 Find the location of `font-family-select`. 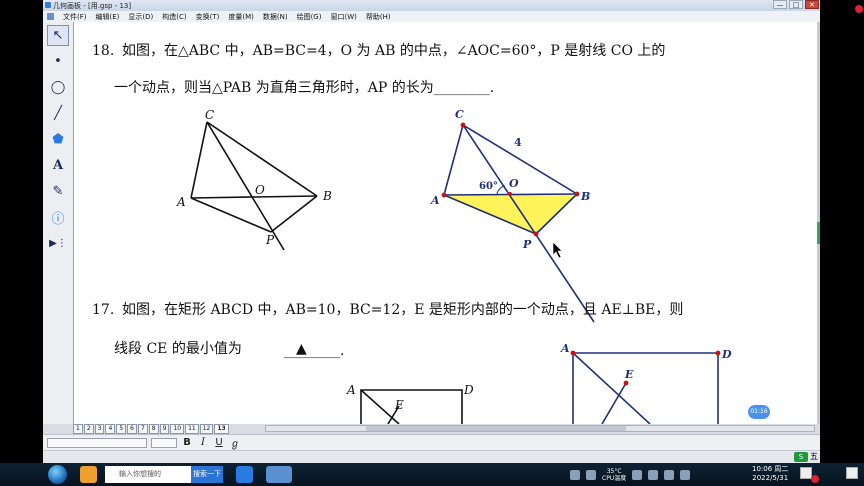

font-family-select is located at coordinates (97, 442).